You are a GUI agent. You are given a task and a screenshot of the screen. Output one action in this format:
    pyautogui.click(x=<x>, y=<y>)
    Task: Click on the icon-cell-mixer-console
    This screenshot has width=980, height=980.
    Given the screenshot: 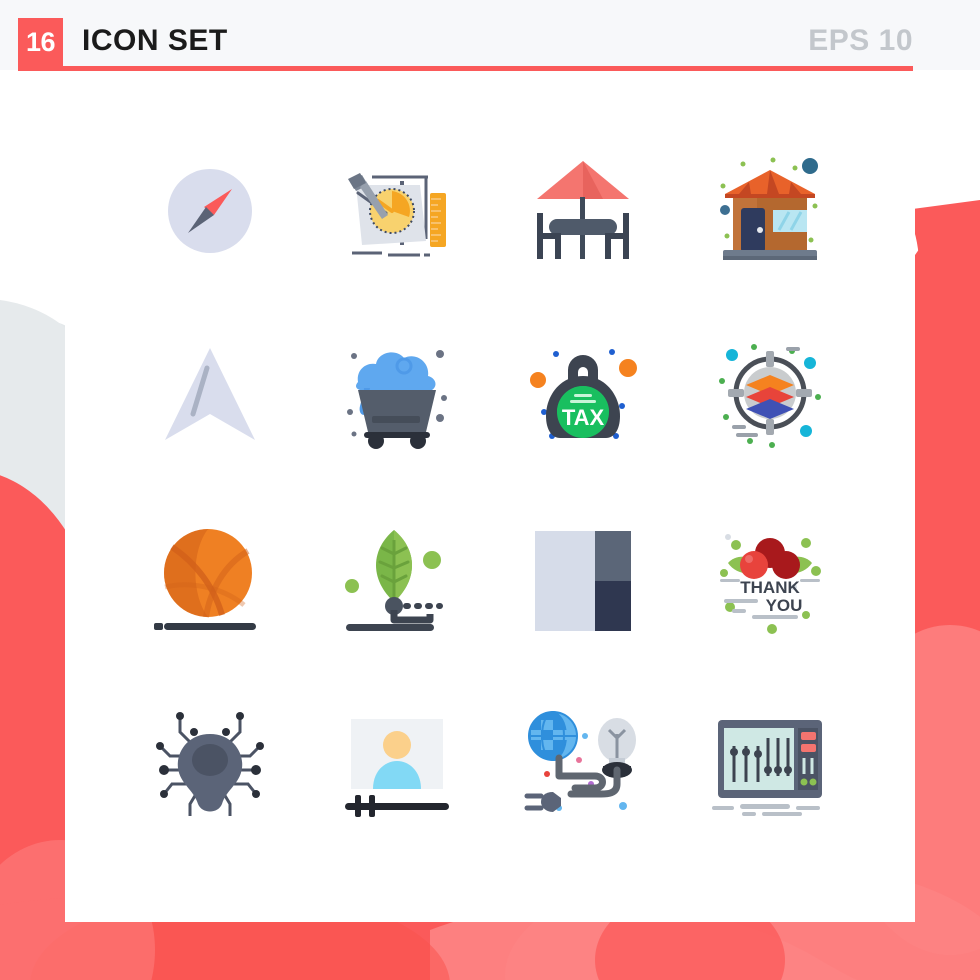 What is the action you would take?
    pyautogui.click(x=770, y=765)
    